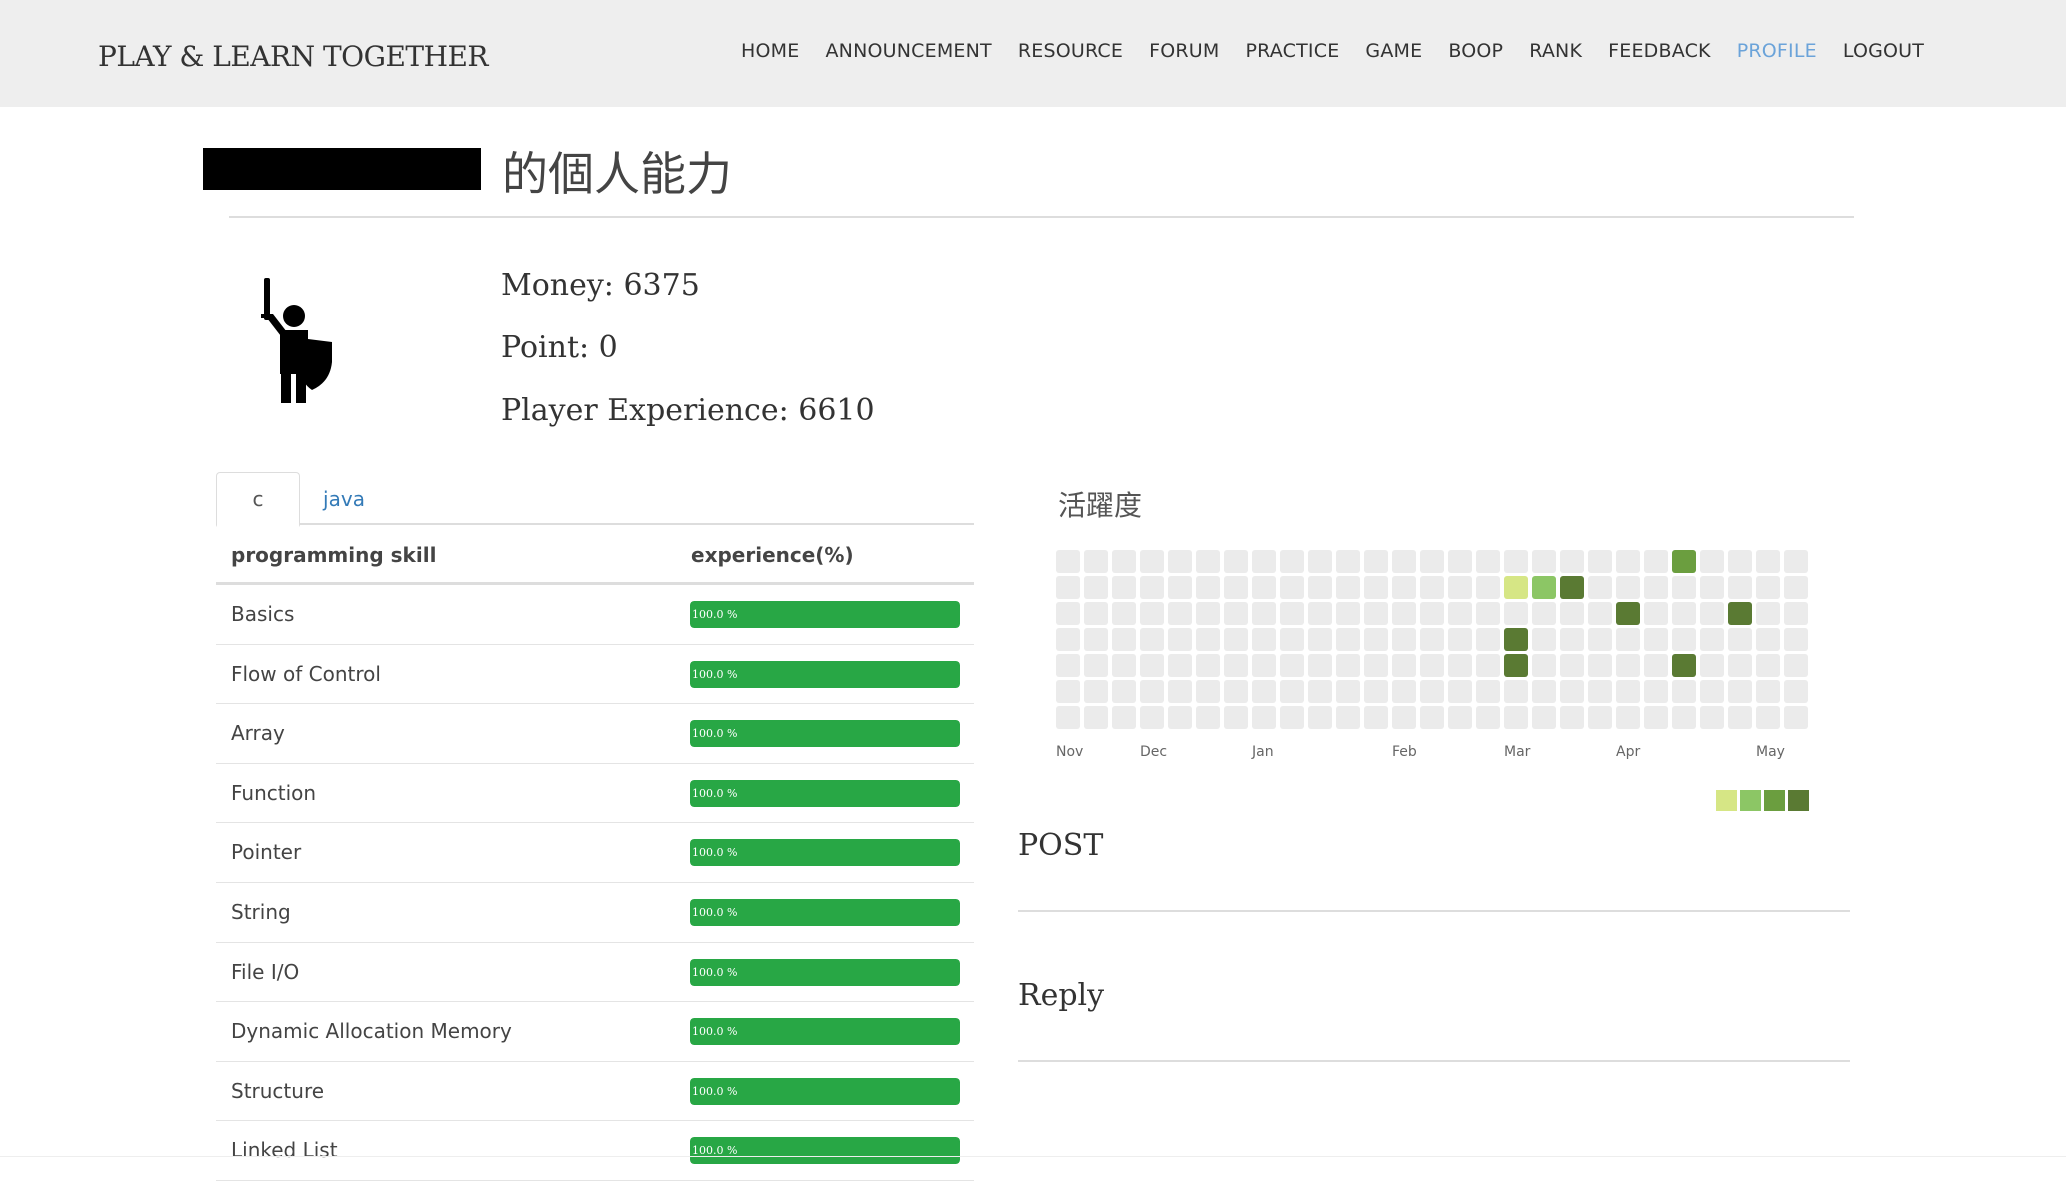 The height and width of the screenshot is (1181, 2066). What do you see at coordinates (908, 55) in the screenshot?
I see `nav-announcement: ANNOUNCEMENT` at bounding box center [908, 55].